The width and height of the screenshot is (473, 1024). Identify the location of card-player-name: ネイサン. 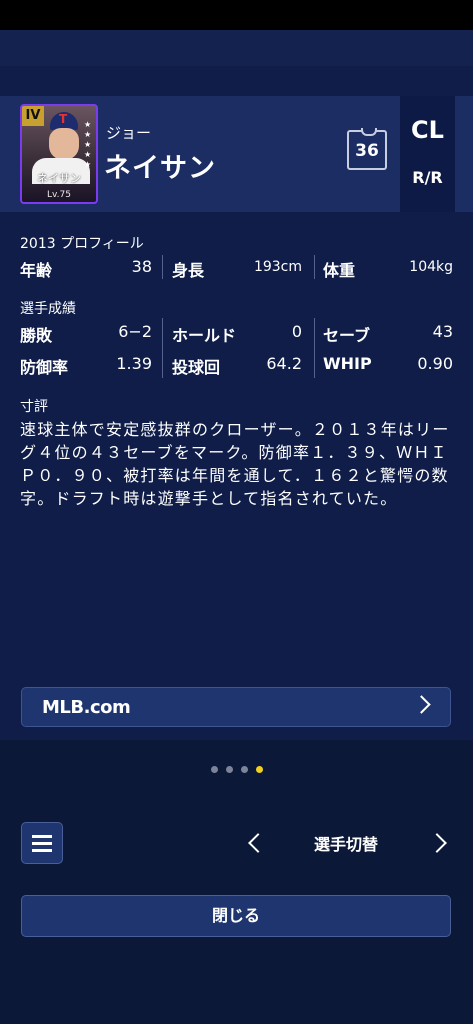
(59, 178).